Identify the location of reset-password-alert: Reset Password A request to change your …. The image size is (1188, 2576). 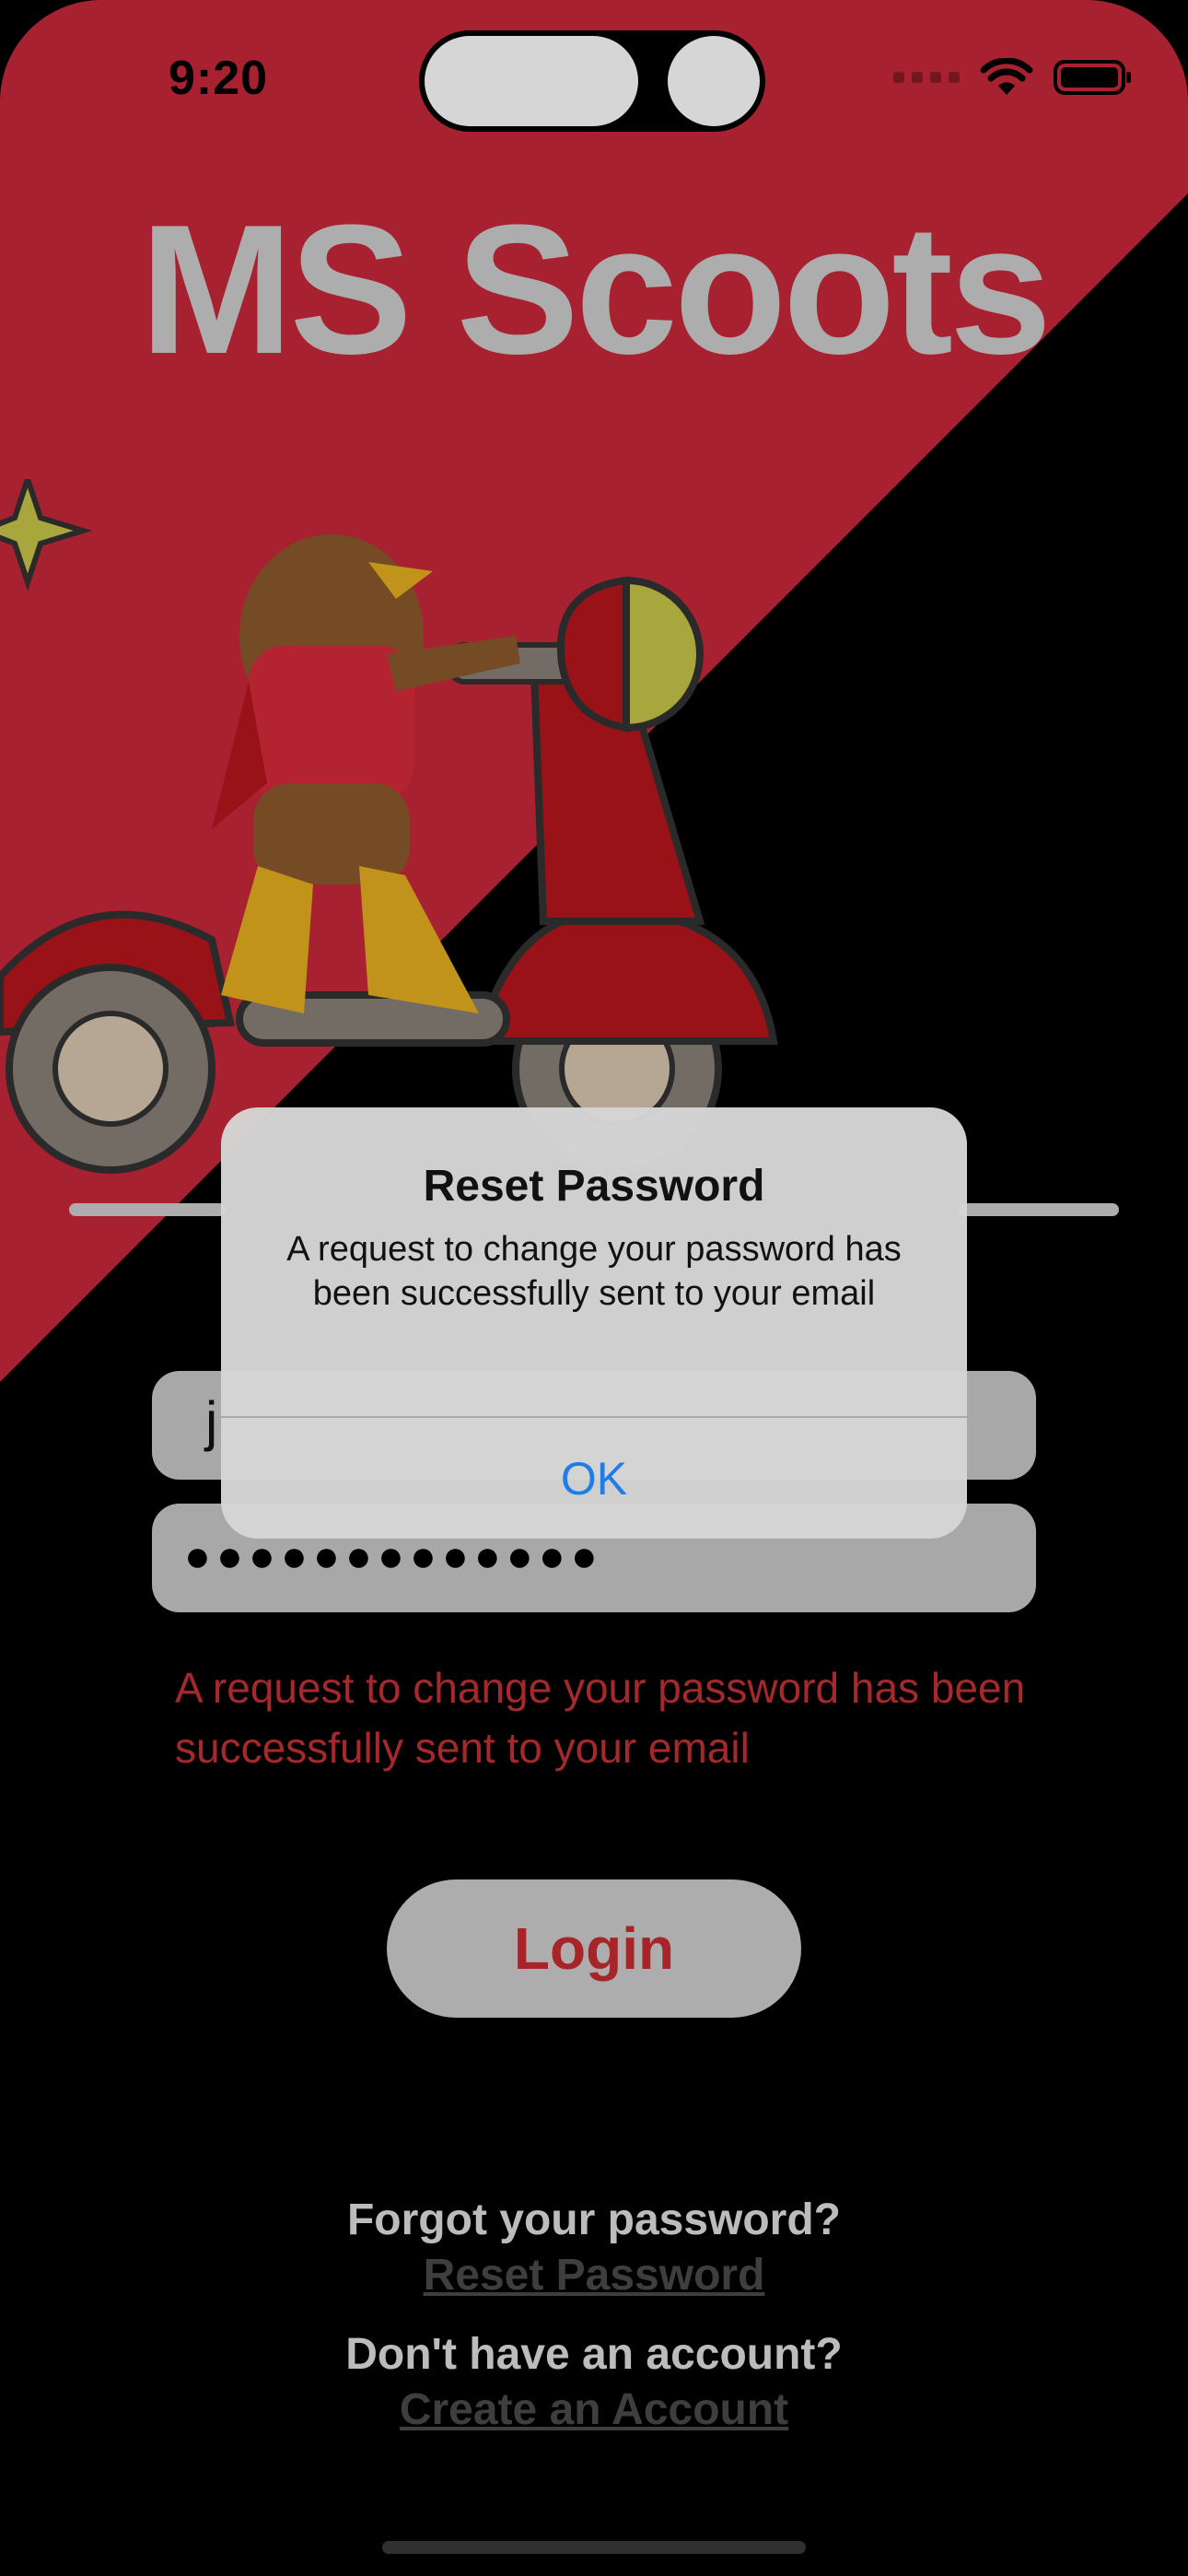
(594, 1323).